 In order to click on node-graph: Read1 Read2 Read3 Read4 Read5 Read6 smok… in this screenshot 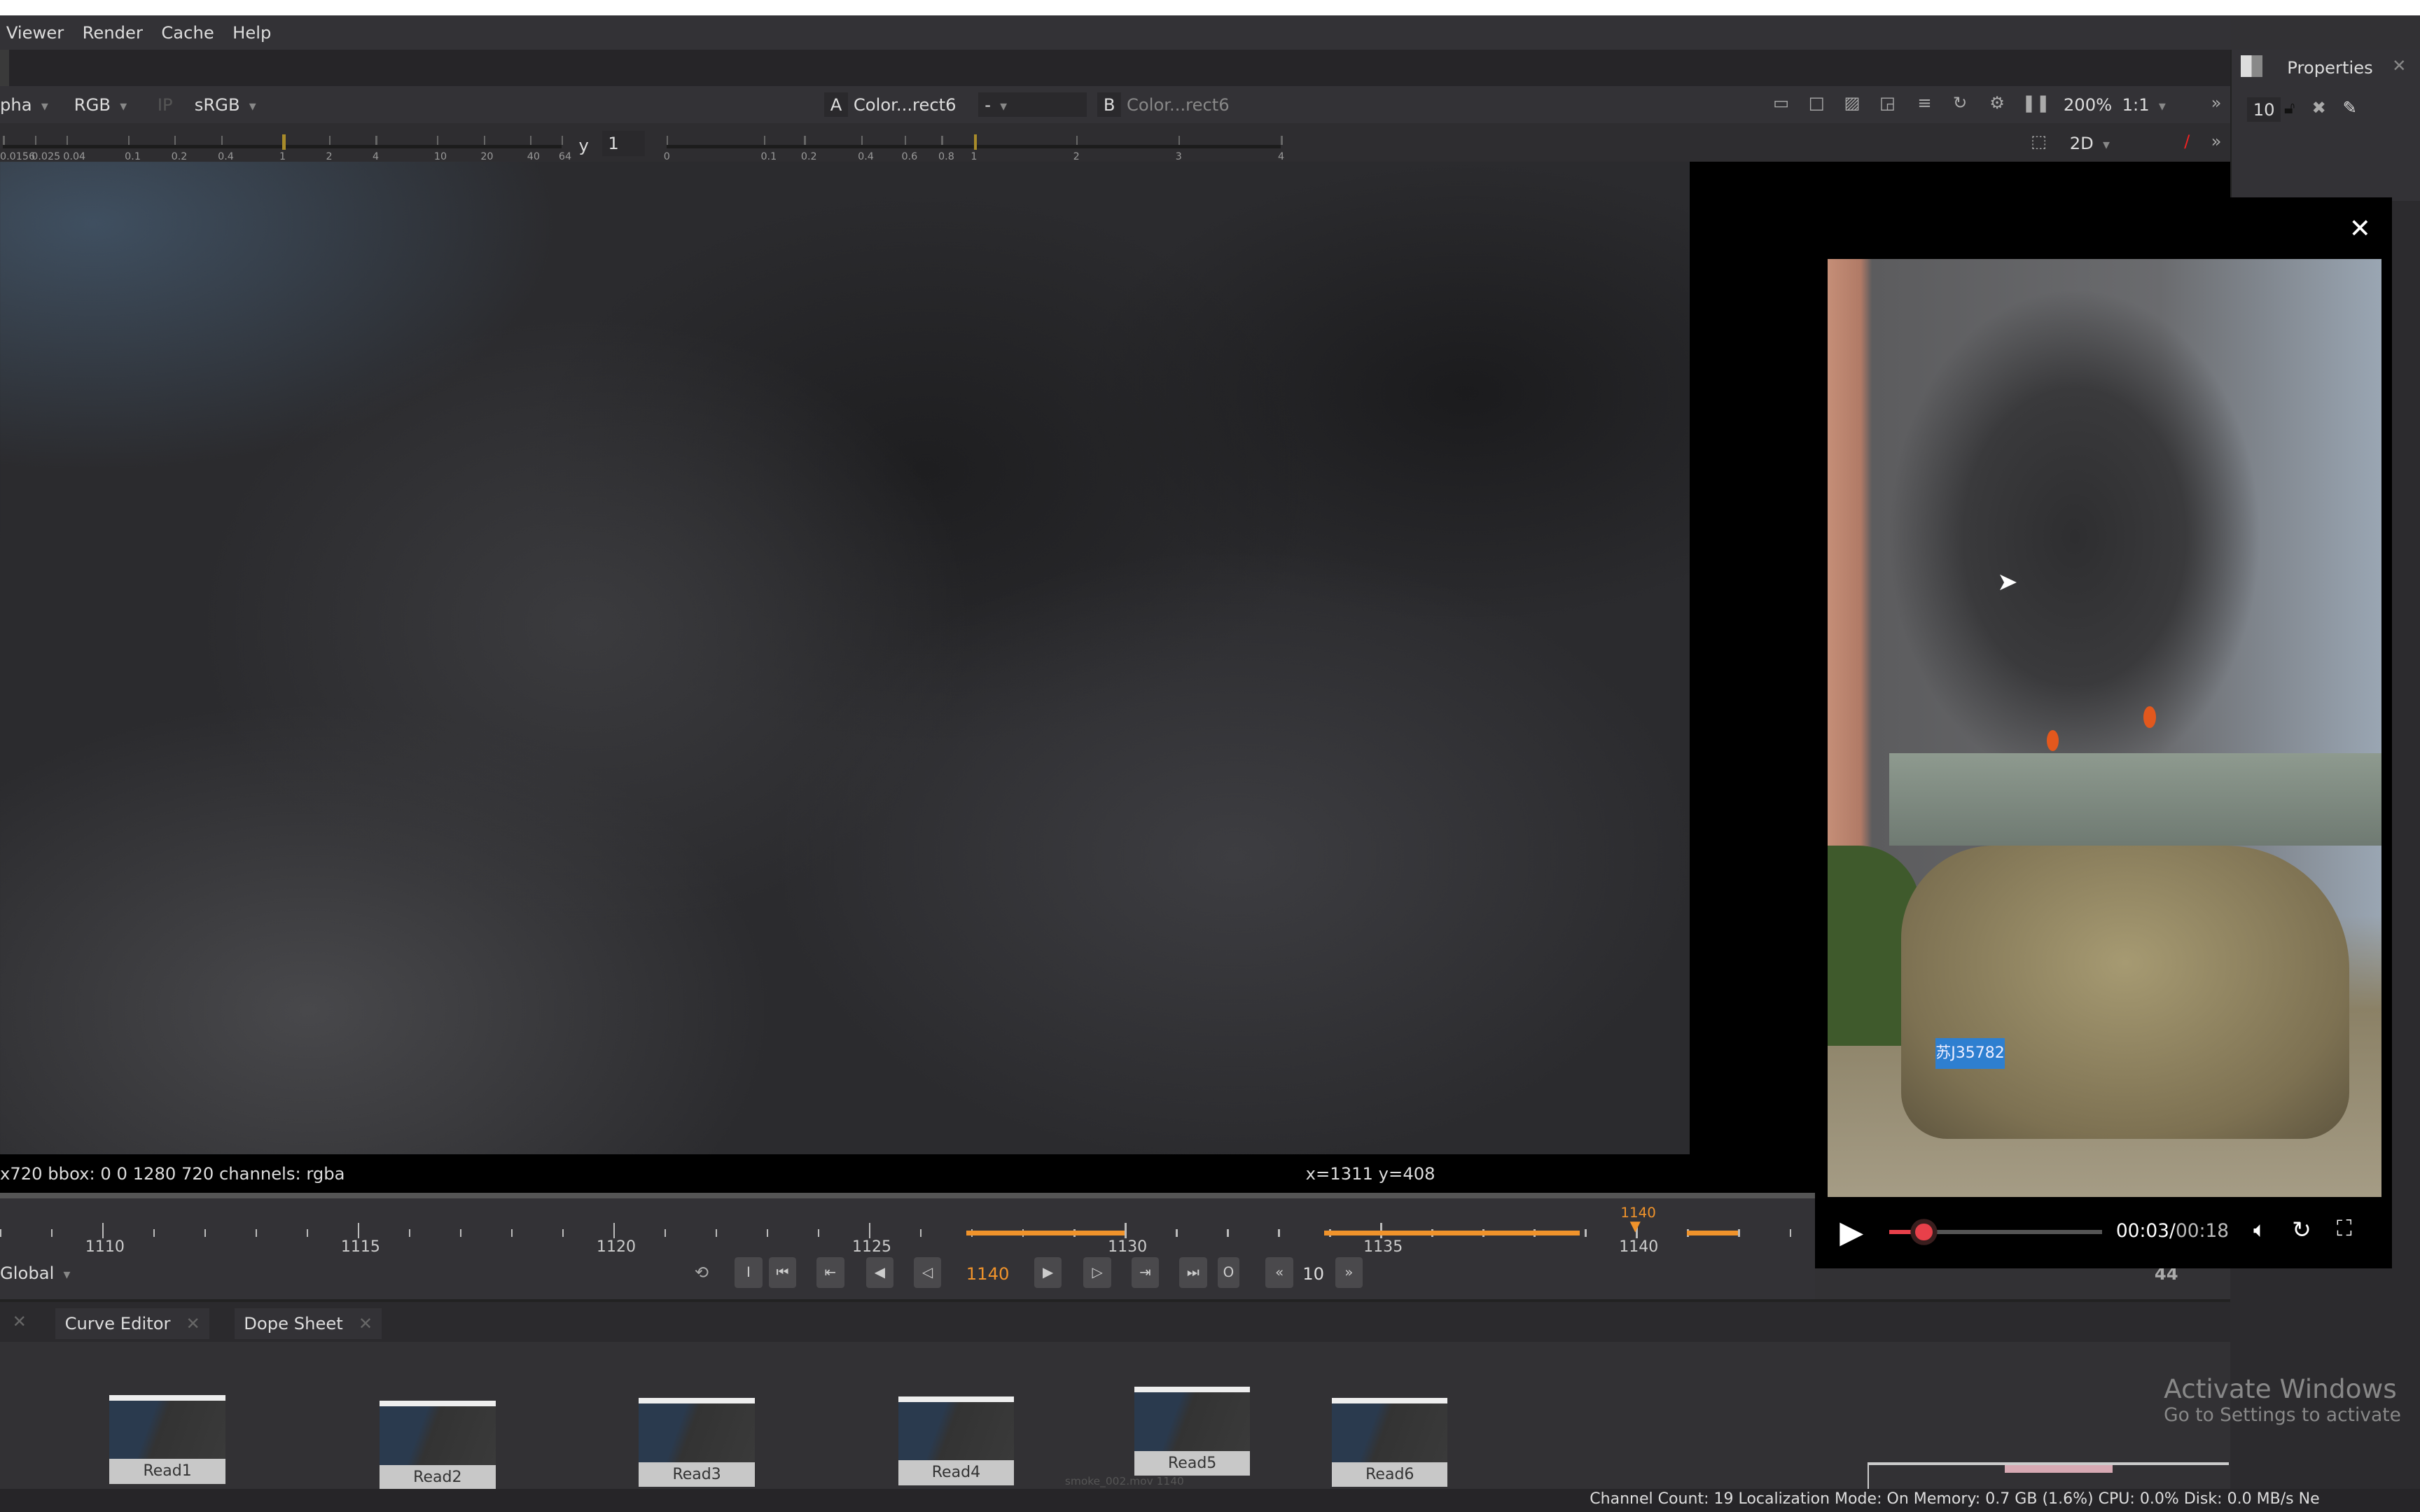, I will do `click(1200, 1416)`.